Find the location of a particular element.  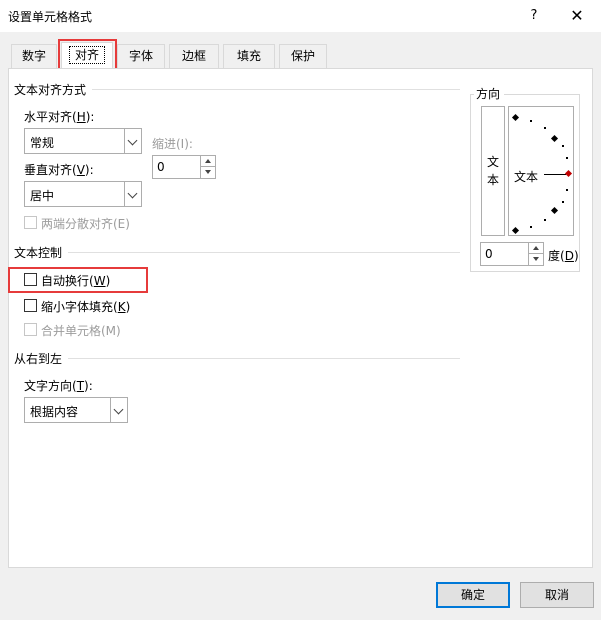

merge-cells-label: 合并单元格(M) is located at coordinates (81, 331).